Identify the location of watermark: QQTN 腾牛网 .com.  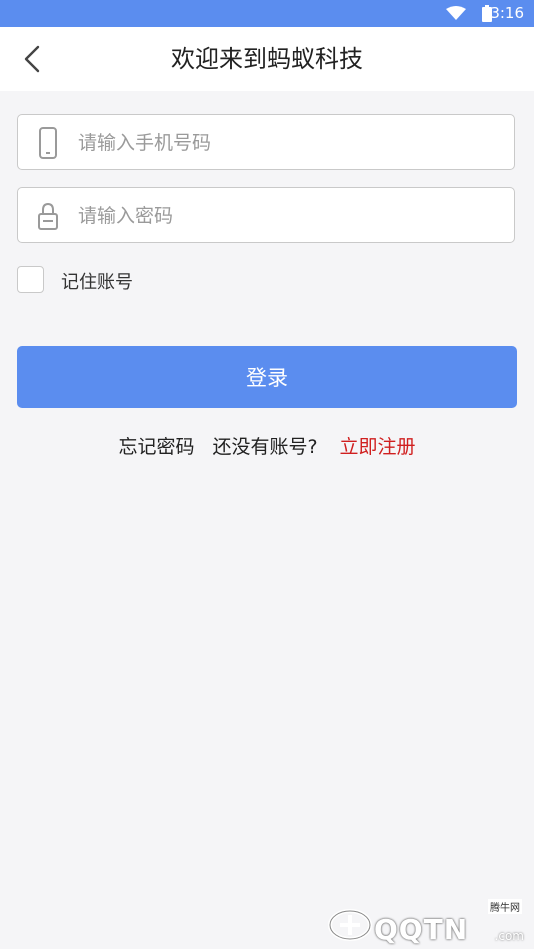
(426, 922).